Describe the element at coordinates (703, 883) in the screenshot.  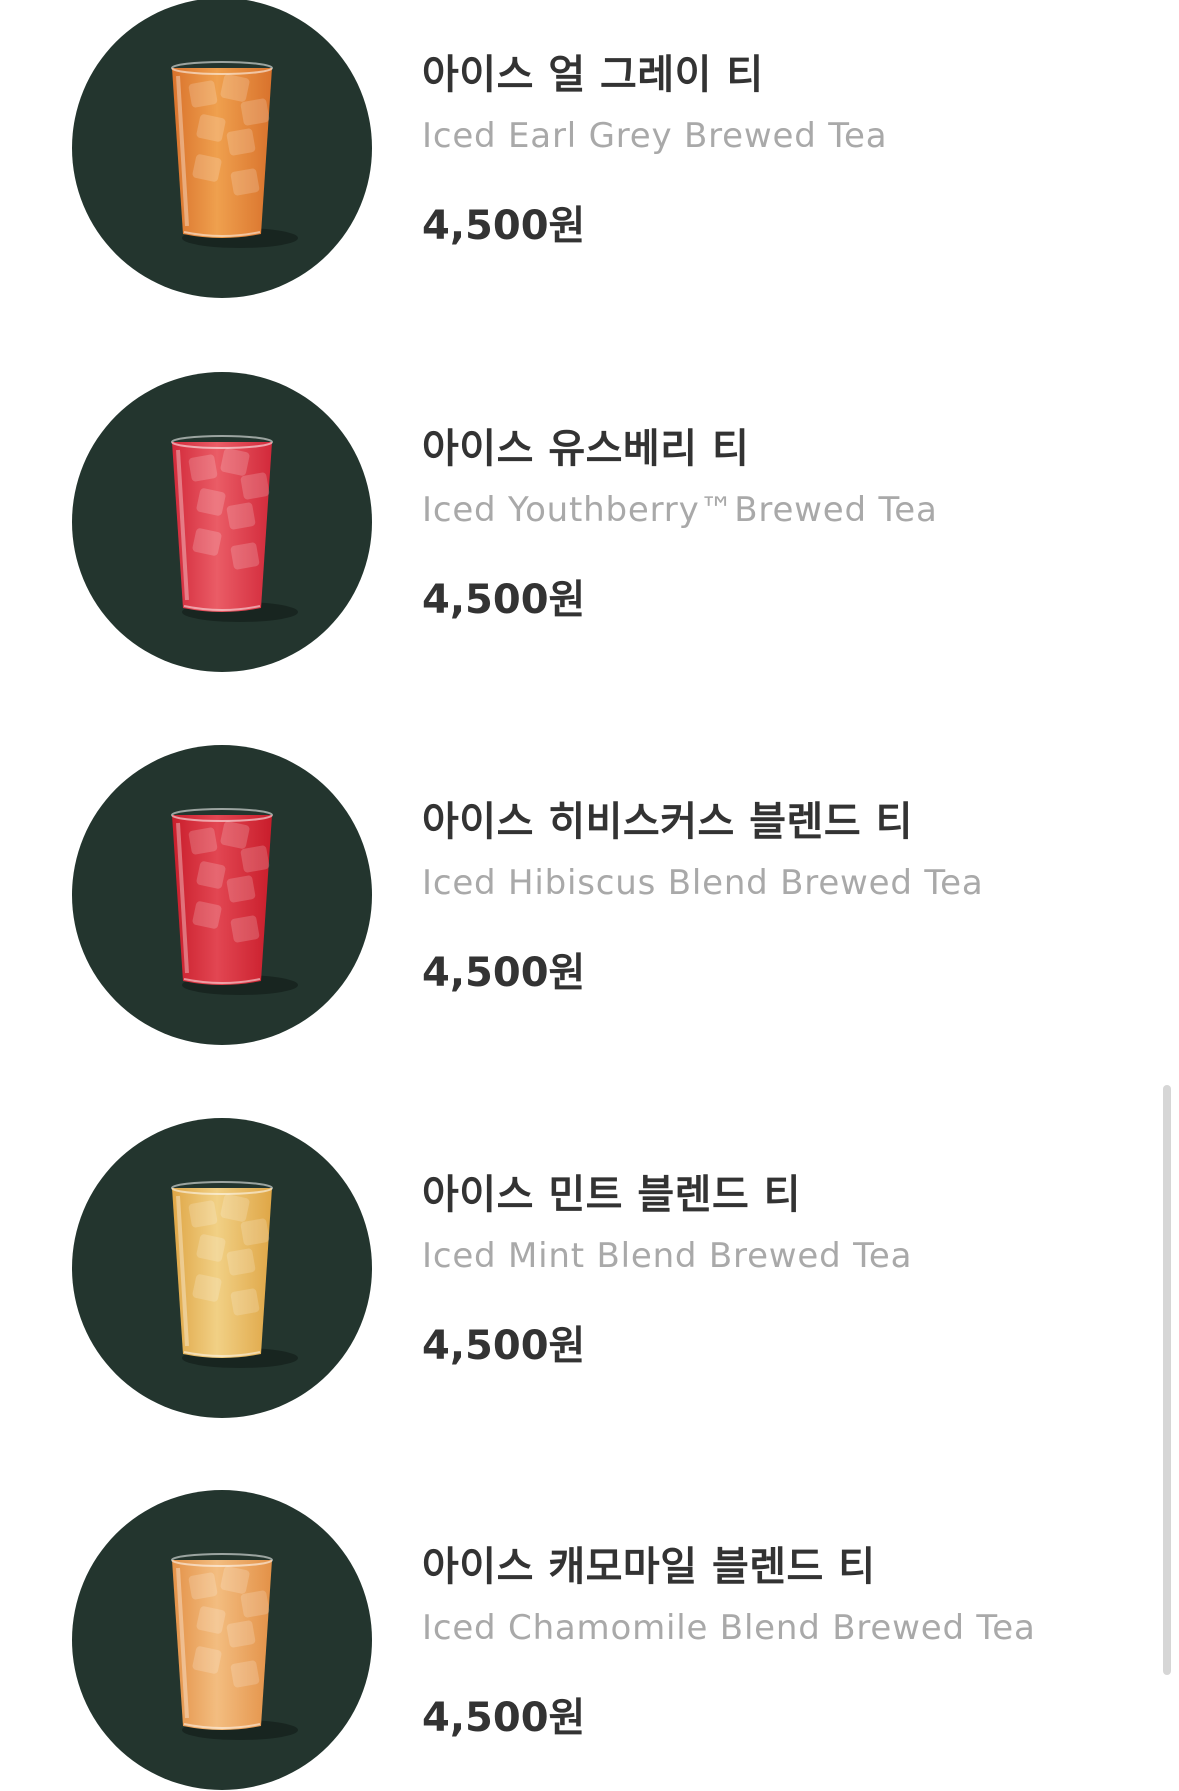
I see `item-name-en: Iced Hibiscus Blend Brewed Tea` at that location.